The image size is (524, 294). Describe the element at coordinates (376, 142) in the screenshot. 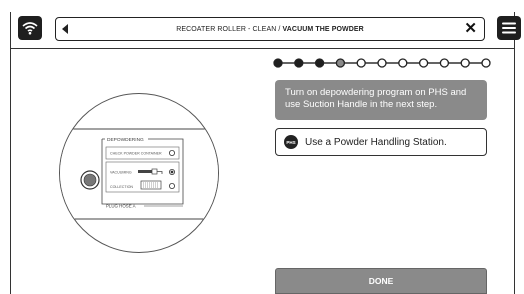

I see `tip-text: Use a Powder Handling Station.` at that location.